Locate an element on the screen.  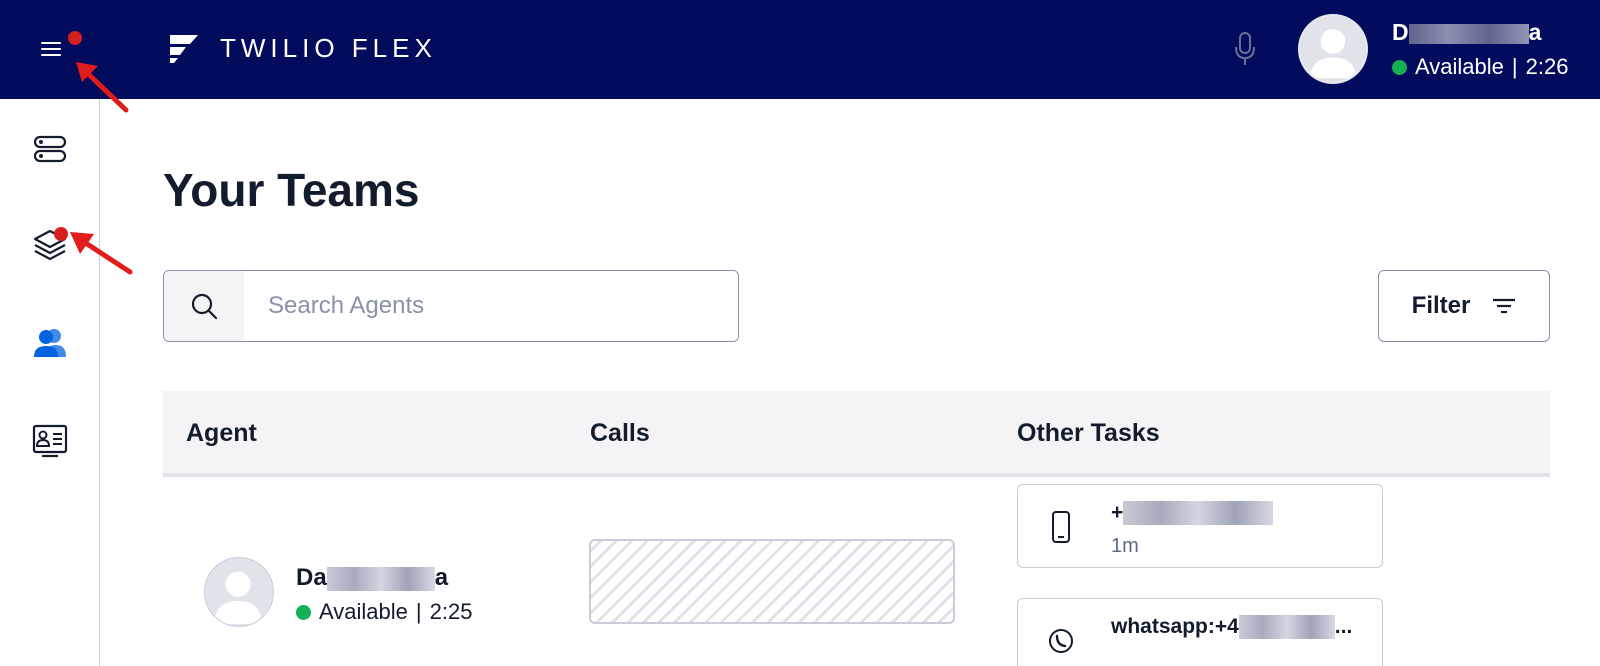
phone-icon is located at coordinates (1061, 527).